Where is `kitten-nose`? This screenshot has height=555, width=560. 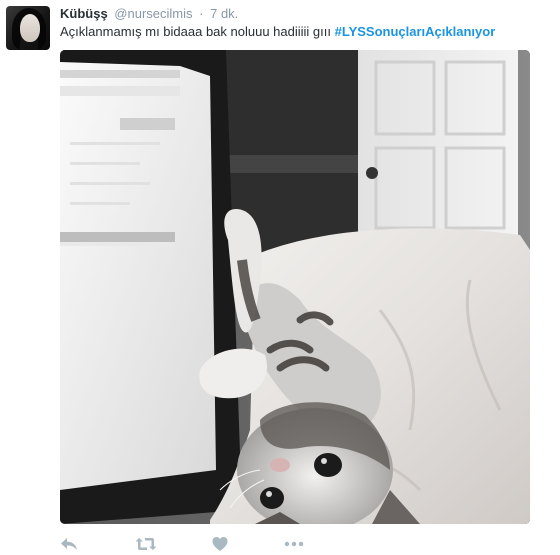
kitten-nose is located at coordinates (280, 465).